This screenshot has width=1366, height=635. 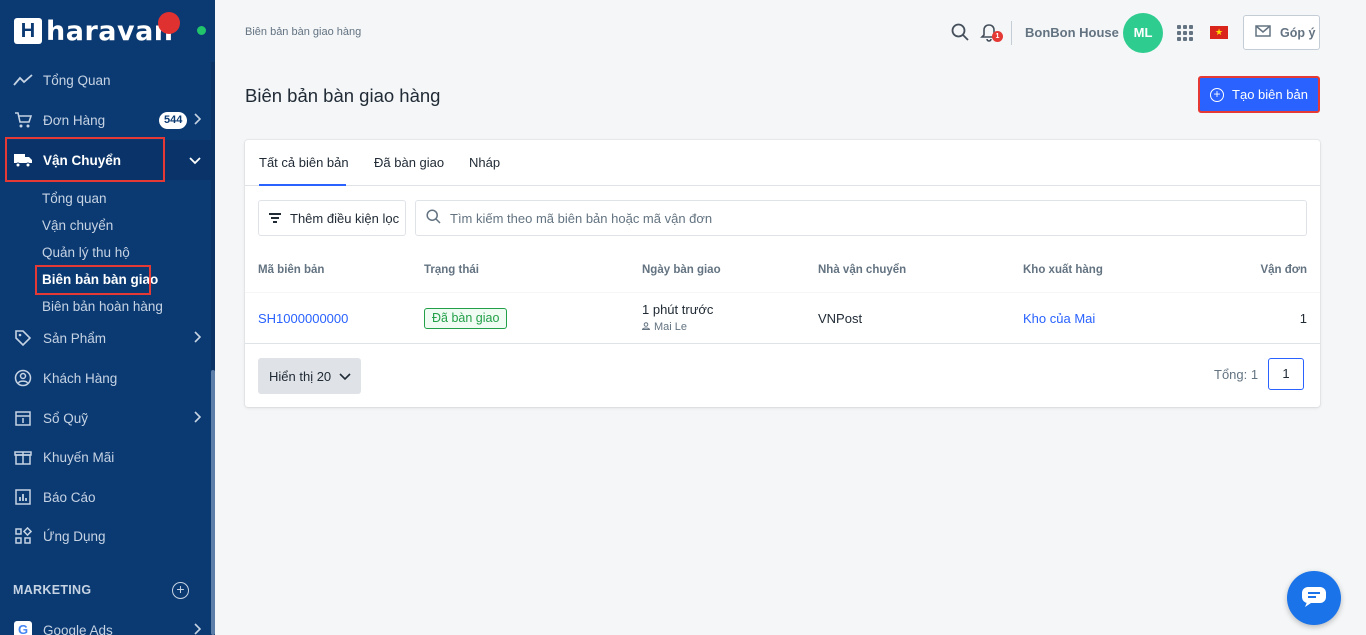 What do you see at coordinates (1185, 33) in the screenshot?
I see `apps-launcher-icon` at bounding box center [1185, 33].